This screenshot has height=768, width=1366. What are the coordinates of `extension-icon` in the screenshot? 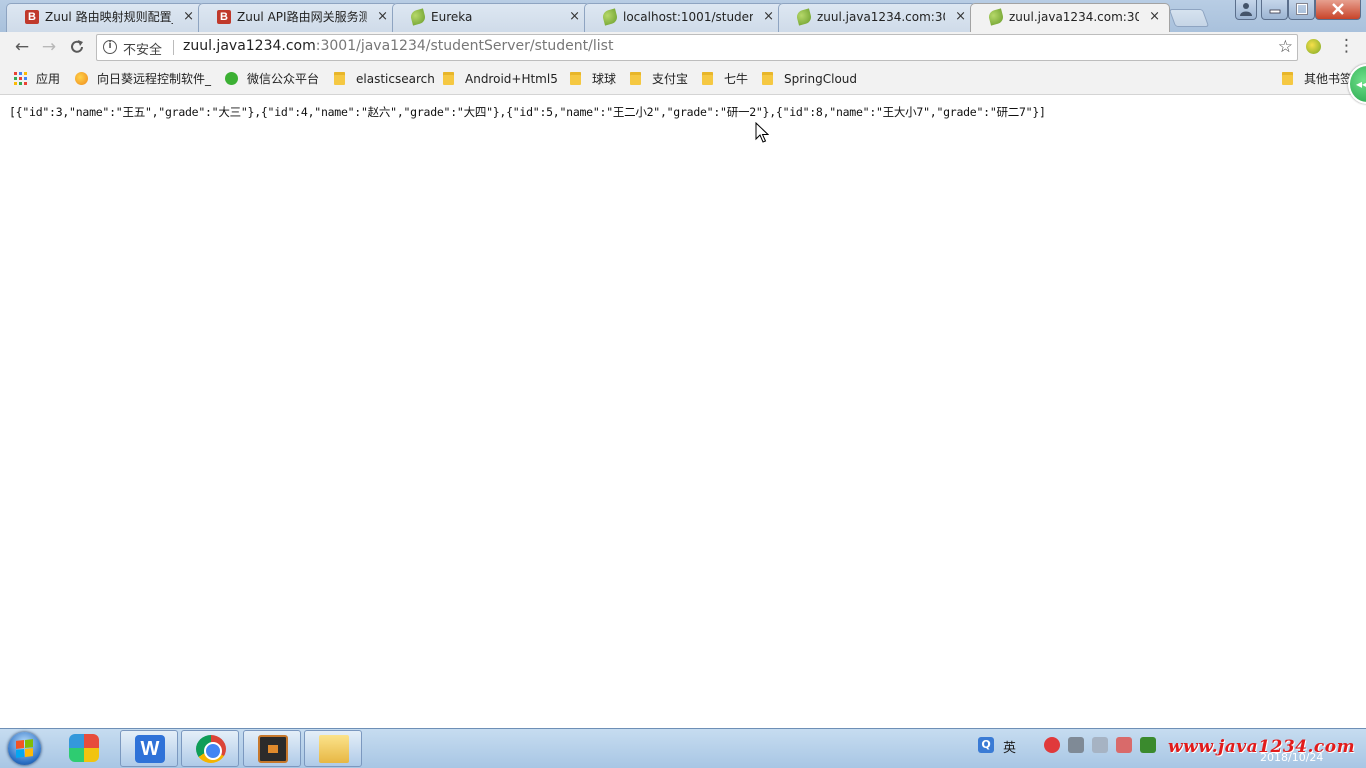 It's located at (1313, 46).